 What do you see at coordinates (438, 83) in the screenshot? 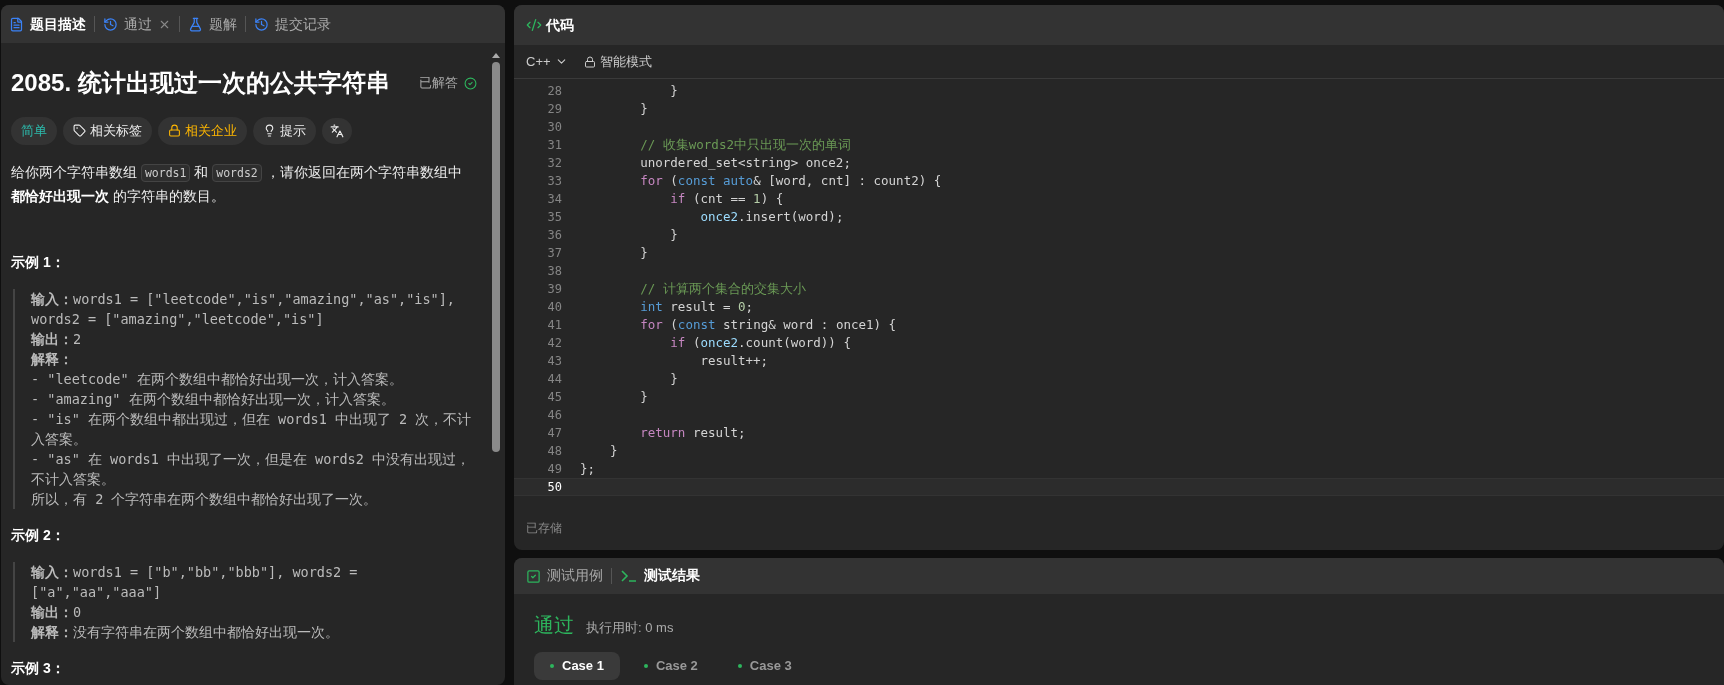
I see `solved-status: 已解答` at bounding box center [438, 83].